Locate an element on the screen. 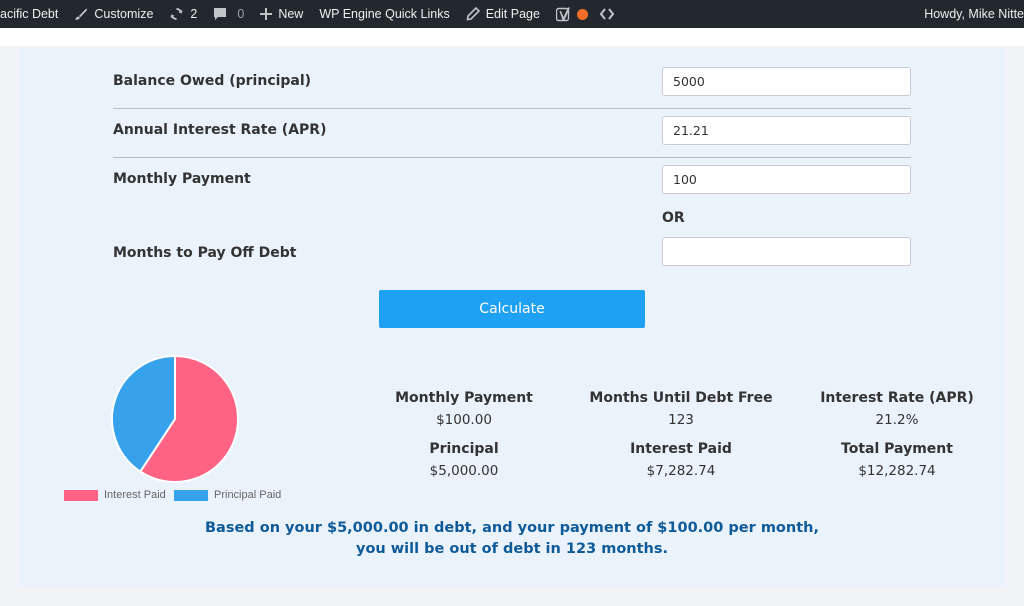 This screenshot has height=606, width=1024. result-months-value: 123 is located at coordinates (681, 420).